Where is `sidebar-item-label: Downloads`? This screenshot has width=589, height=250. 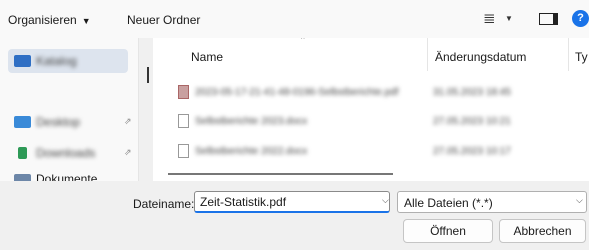
sidebar-item-label: Downloads is located at coordinates (66, 153).